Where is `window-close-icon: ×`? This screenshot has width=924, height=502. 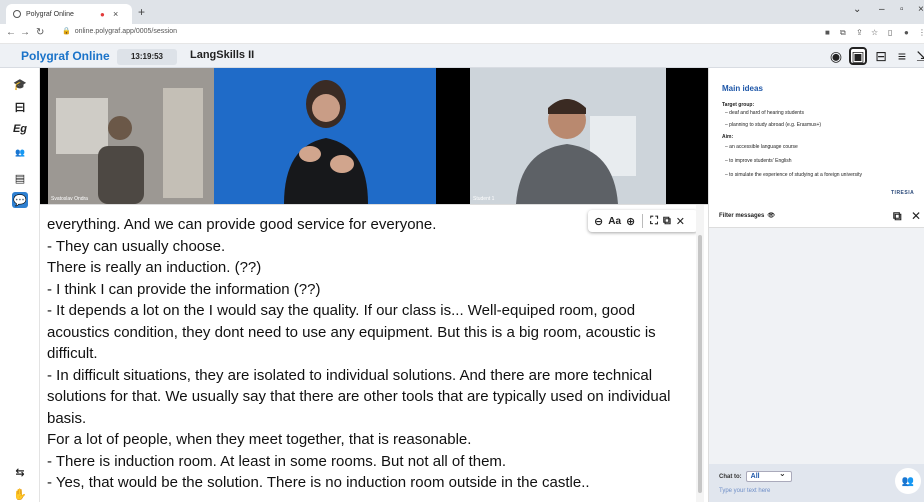 window-close-icon: × is located at coordinates (921, 9).